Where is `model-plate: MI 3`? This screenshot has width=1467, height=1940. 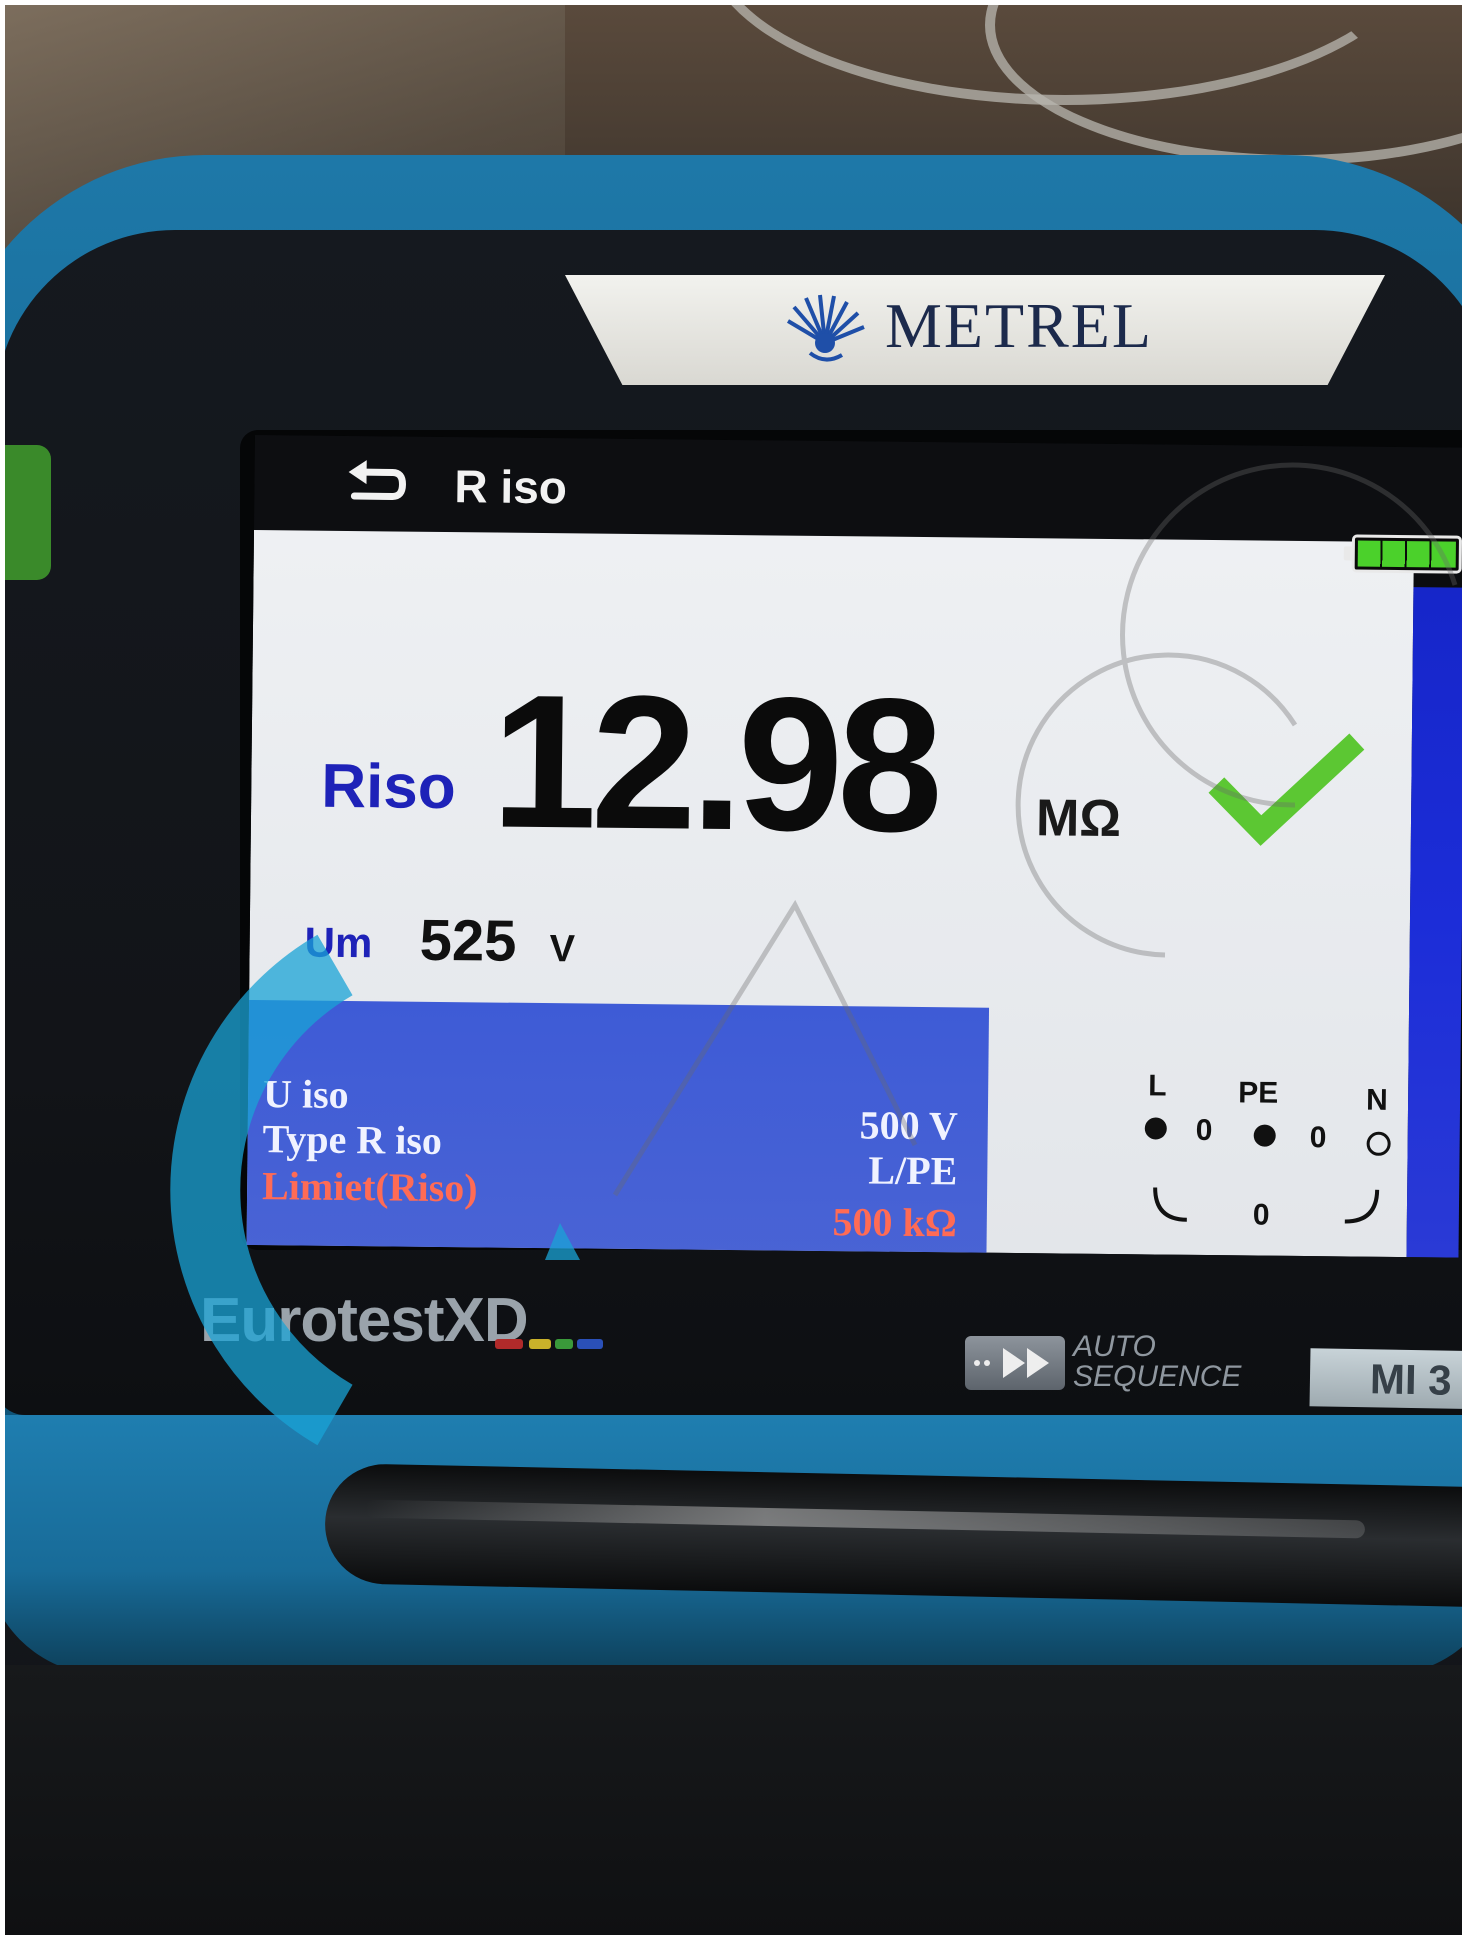
model-plate: MI 3 is located at coordinates (1385, 1379).